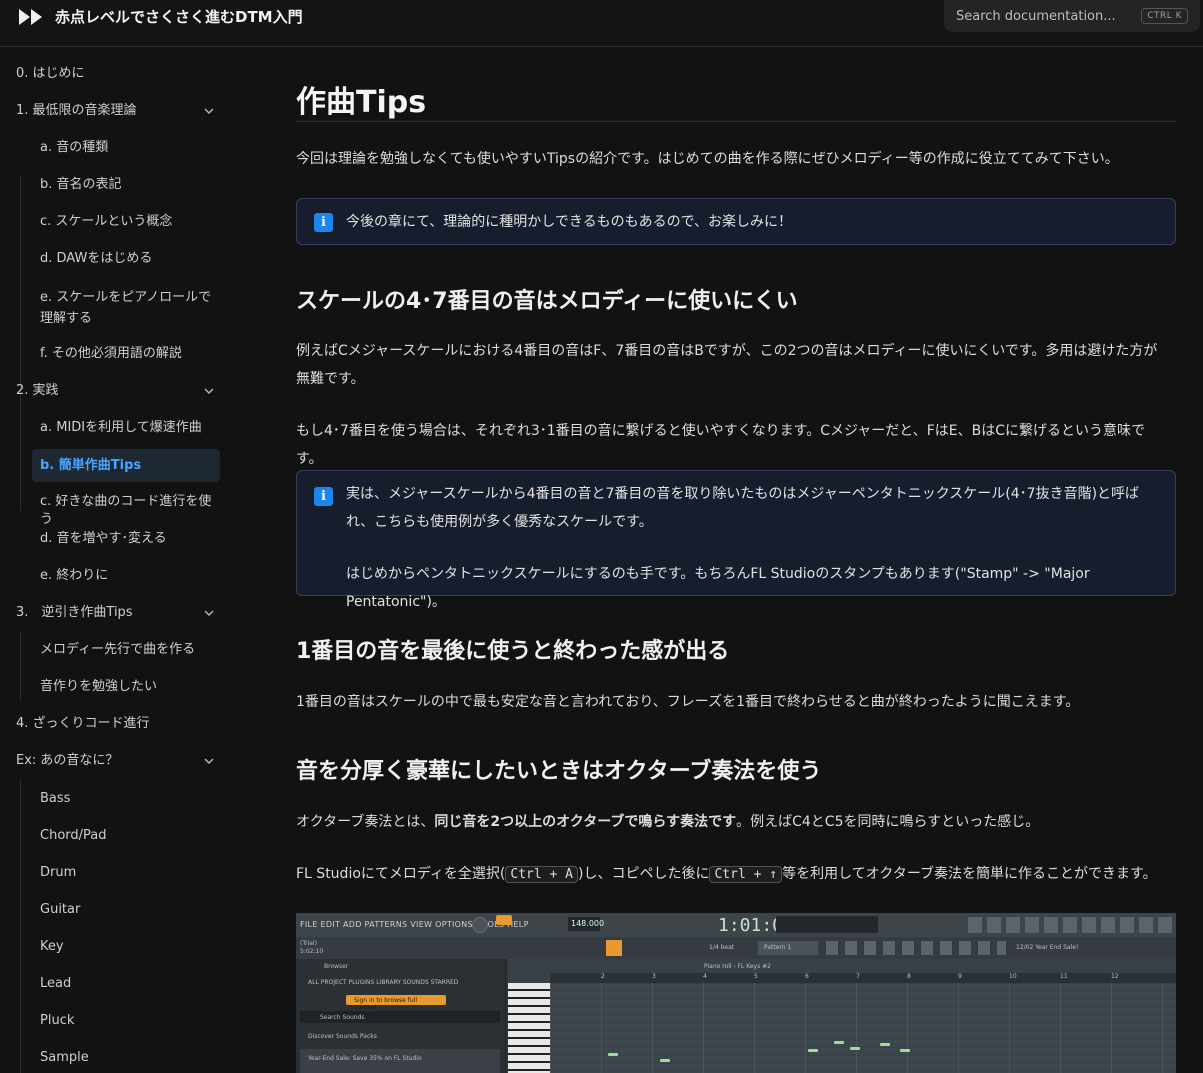  Describe the element at coordinates (118, 761) in the screenshot. I see `sidebar-item-what-sound: Ex: あの音なに？` at that location.